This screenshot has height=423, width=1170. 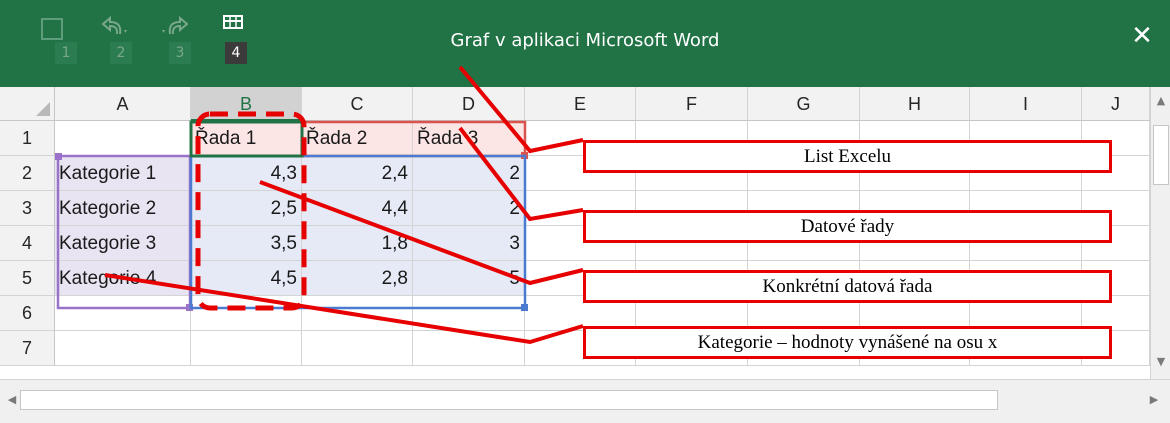 I want to click on column-header: C, so click(x=357, y=104).